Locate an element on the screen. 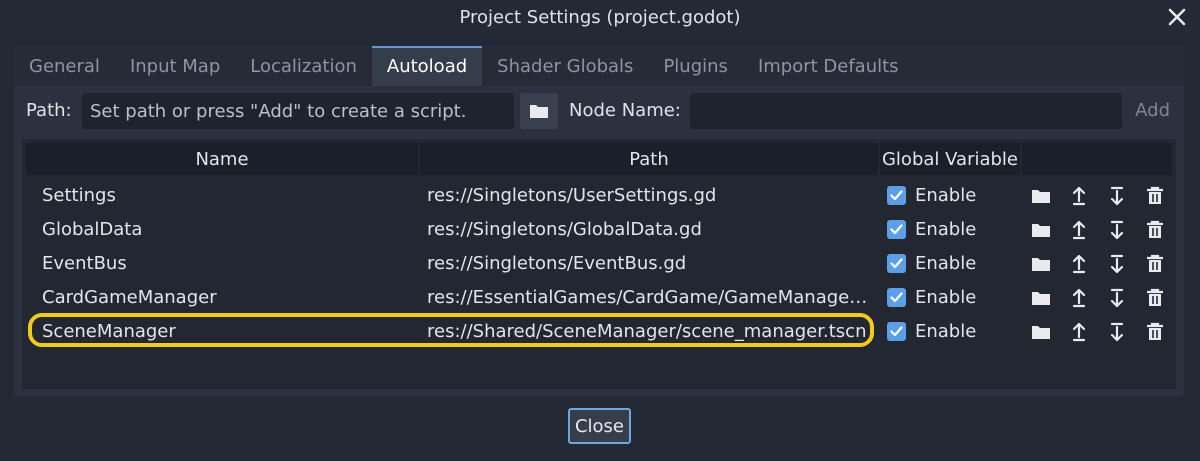  autoload-name: CardGameManager is located at coordinates (129, 297).